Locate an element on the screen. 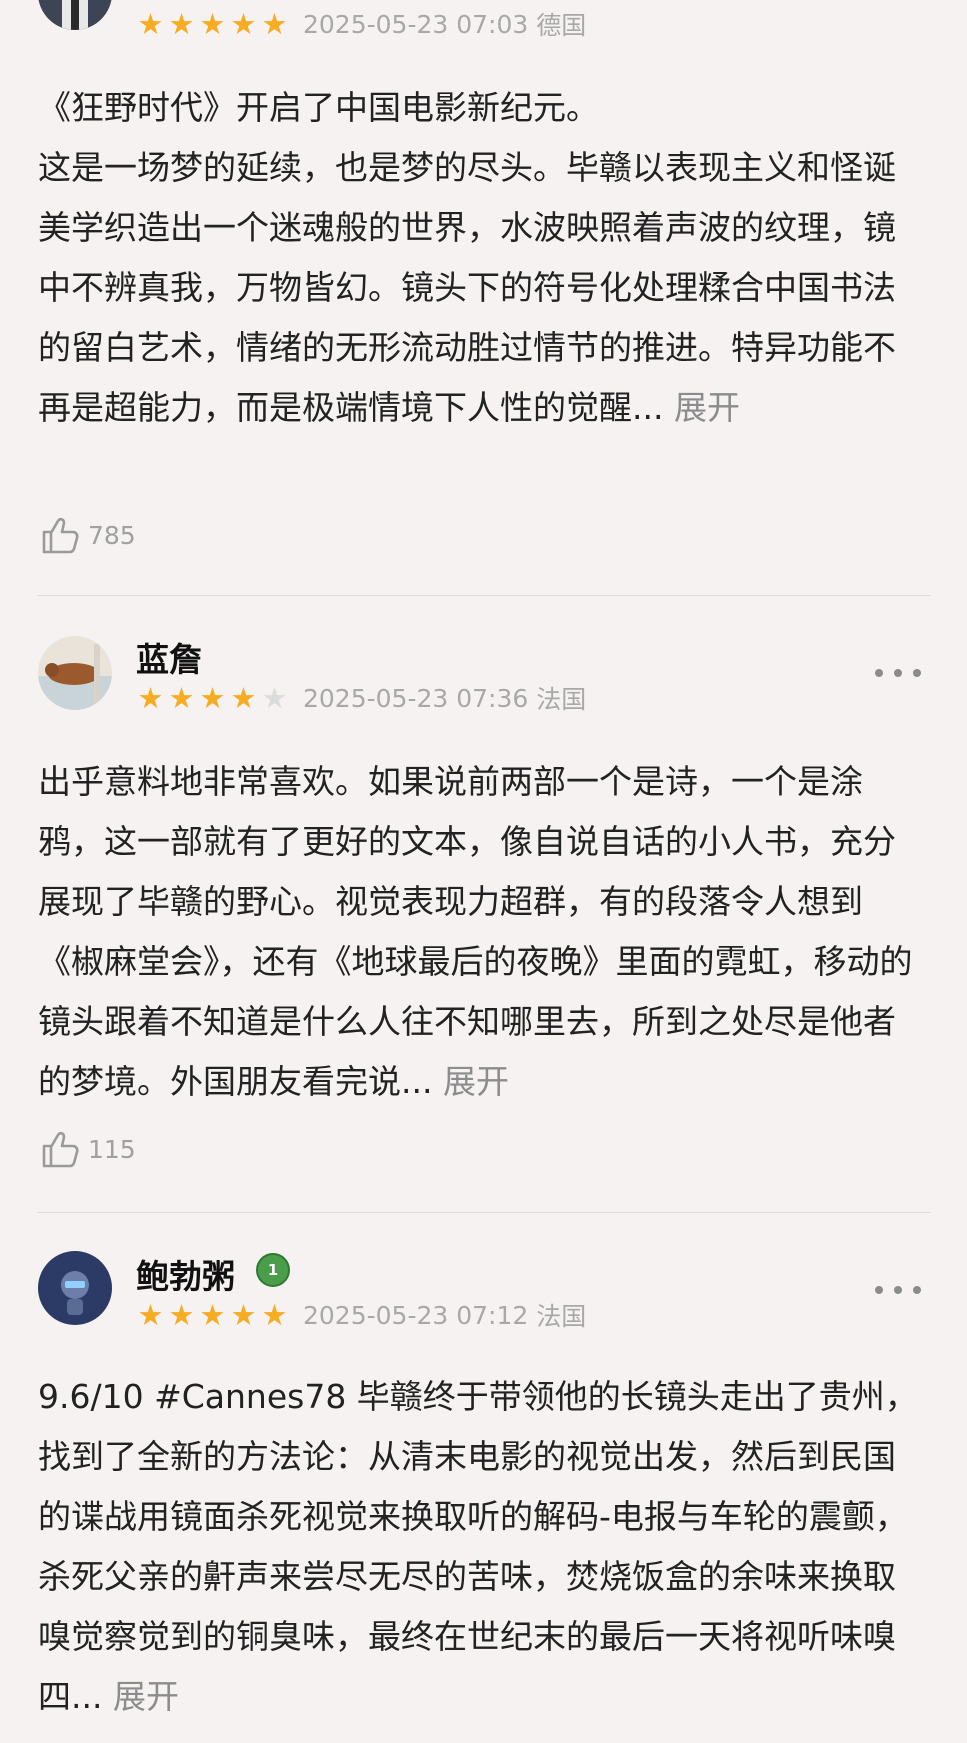  username: 蓝詹 is located at coordinates (169, 660).